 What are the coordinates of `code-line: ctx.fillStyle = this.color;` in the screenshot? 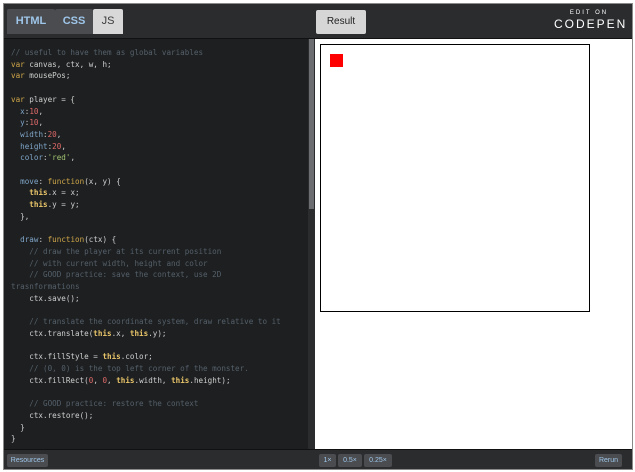 It's located at (81, 356).